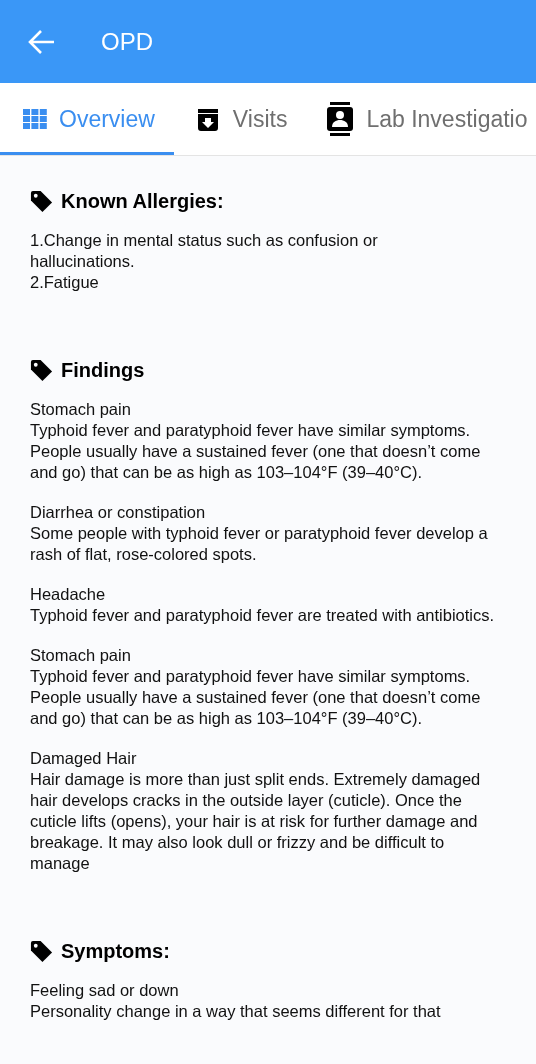 This screenshot has width=536, height=1064. What do you see at coordinates (87, 119) in the screenshot?
I see `tab: Overview` at bounding box center [87, 119].